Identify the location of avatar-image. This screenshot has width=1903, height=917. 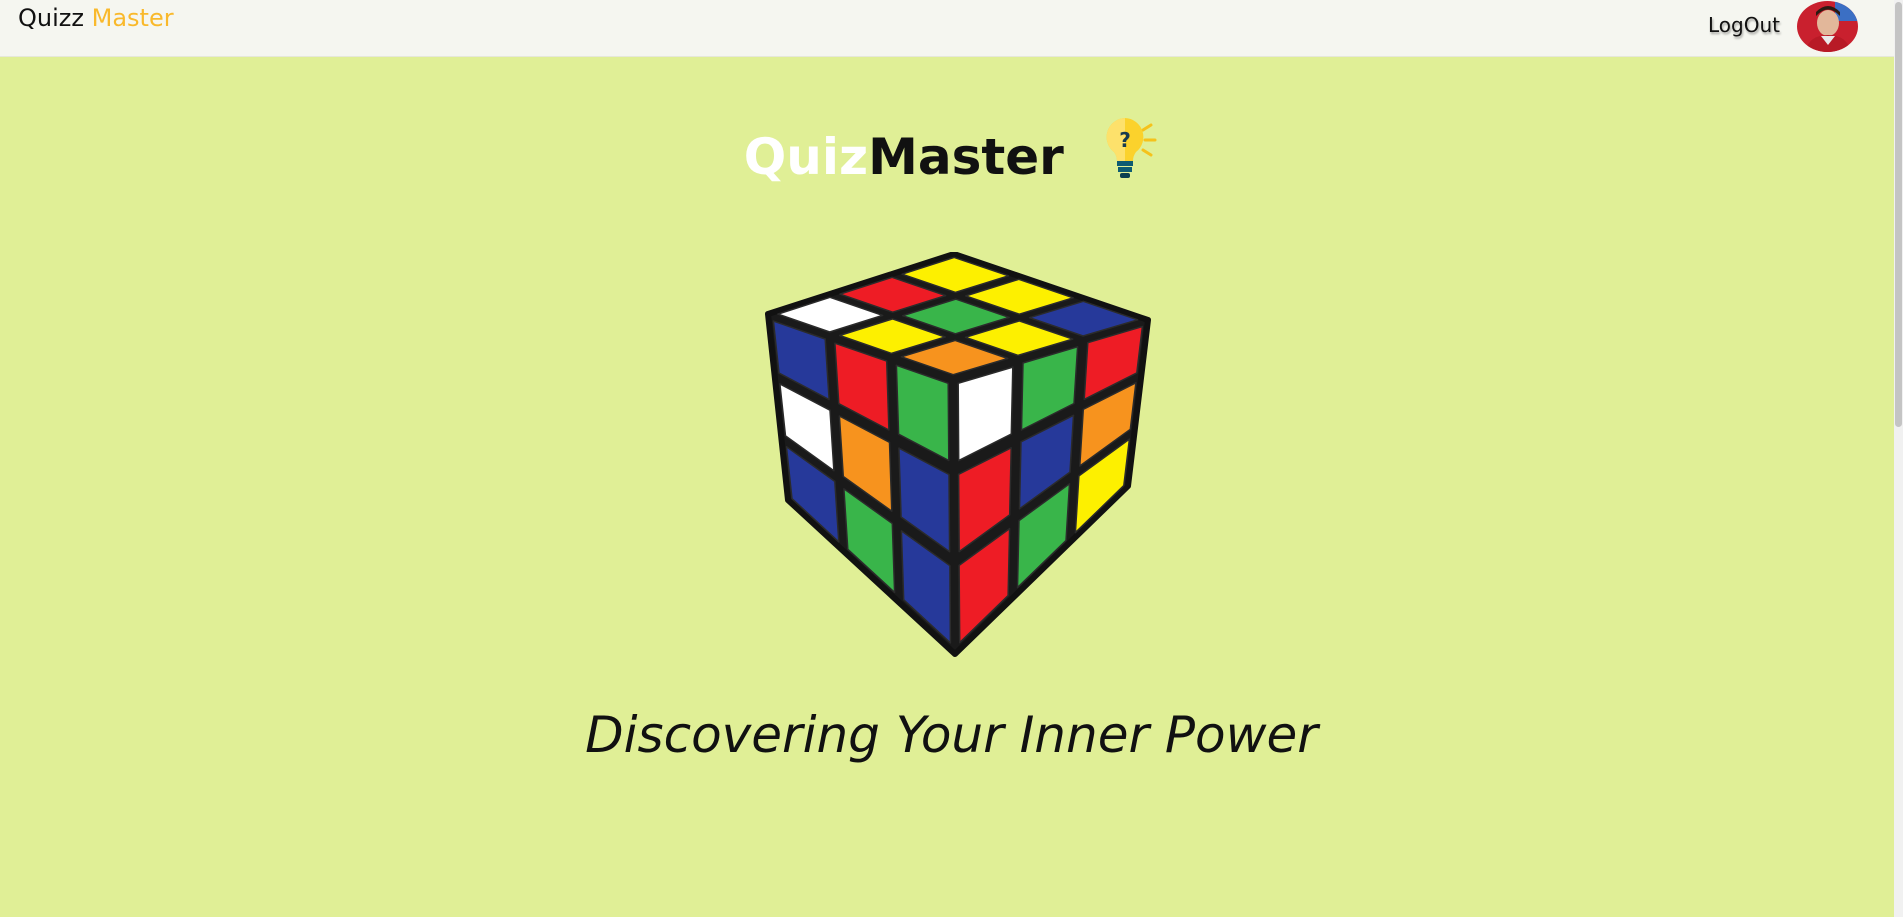
(1827, 26).